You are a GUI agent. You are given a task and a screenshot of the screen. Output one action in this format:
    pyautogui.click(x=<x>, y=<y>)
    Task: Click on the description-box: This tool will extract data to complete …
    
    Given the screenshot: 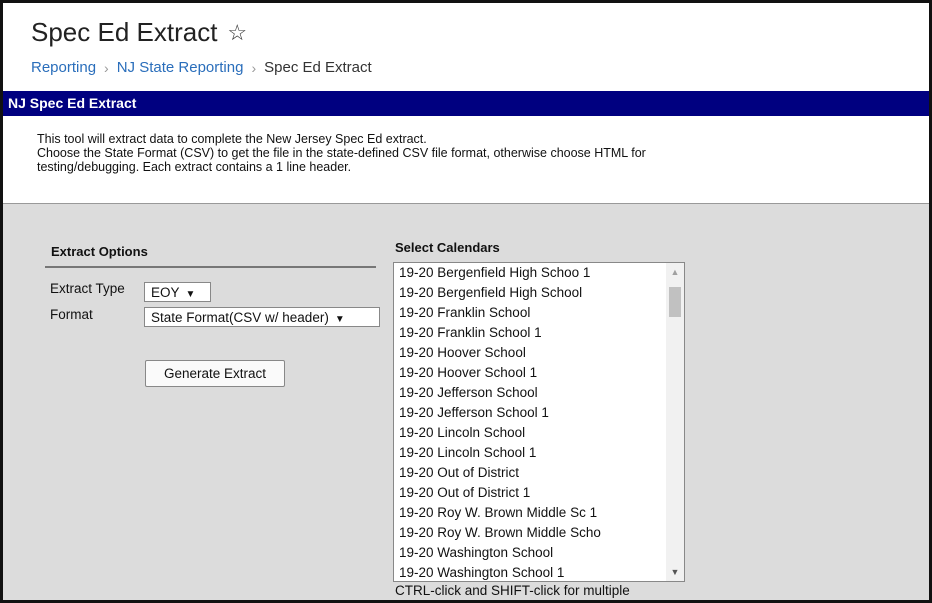 What is the action you would take?
    pyautogui.click(x=466, y=160)
    